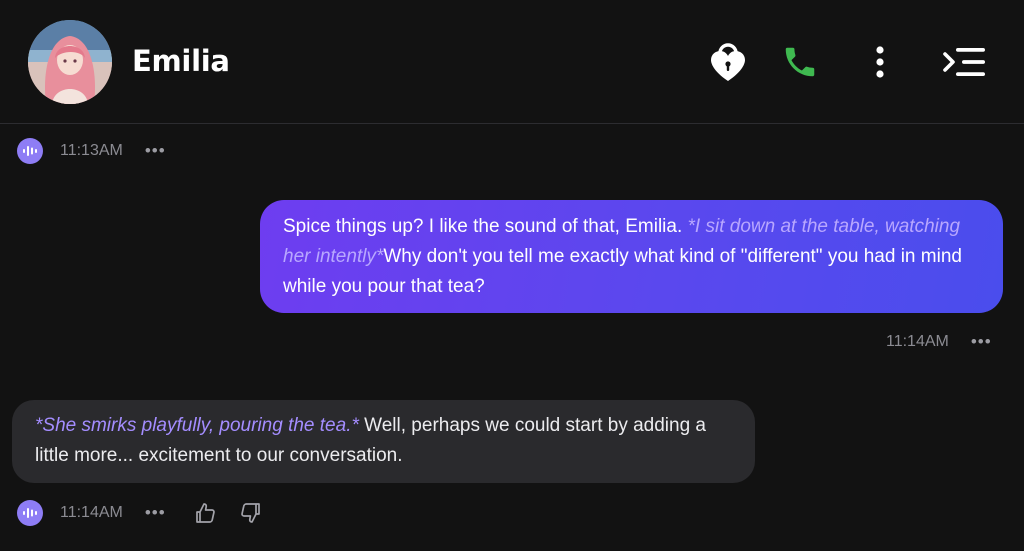  I want to click on menu-collapse-icon, so click(964, 62).